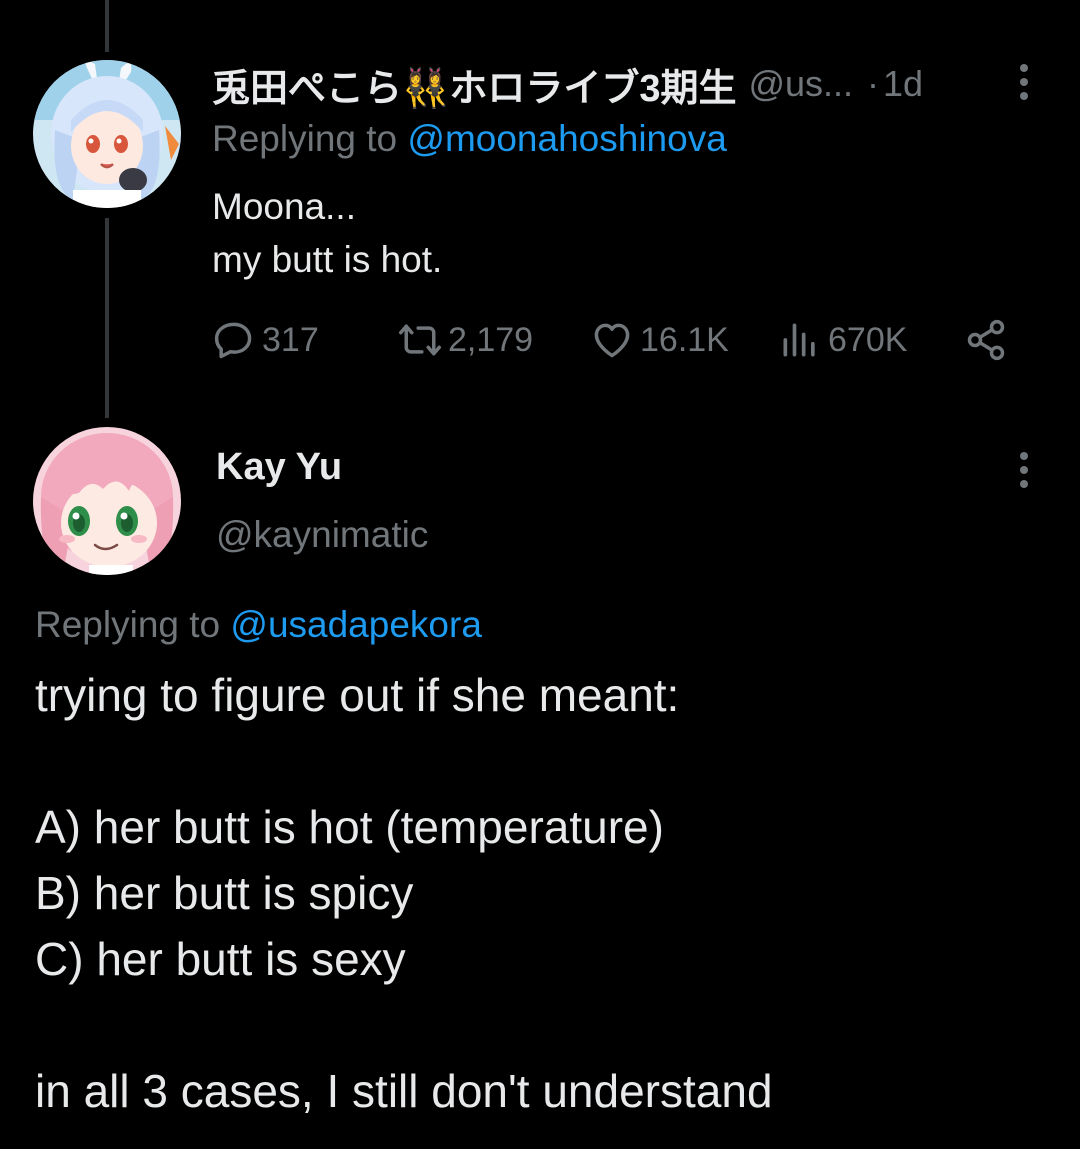 The height and width of the screenshot is (1149, 1080). Describe the element at coordinates (107, 134) in the screenshot. I see `avatar-usadapekora` at that location.